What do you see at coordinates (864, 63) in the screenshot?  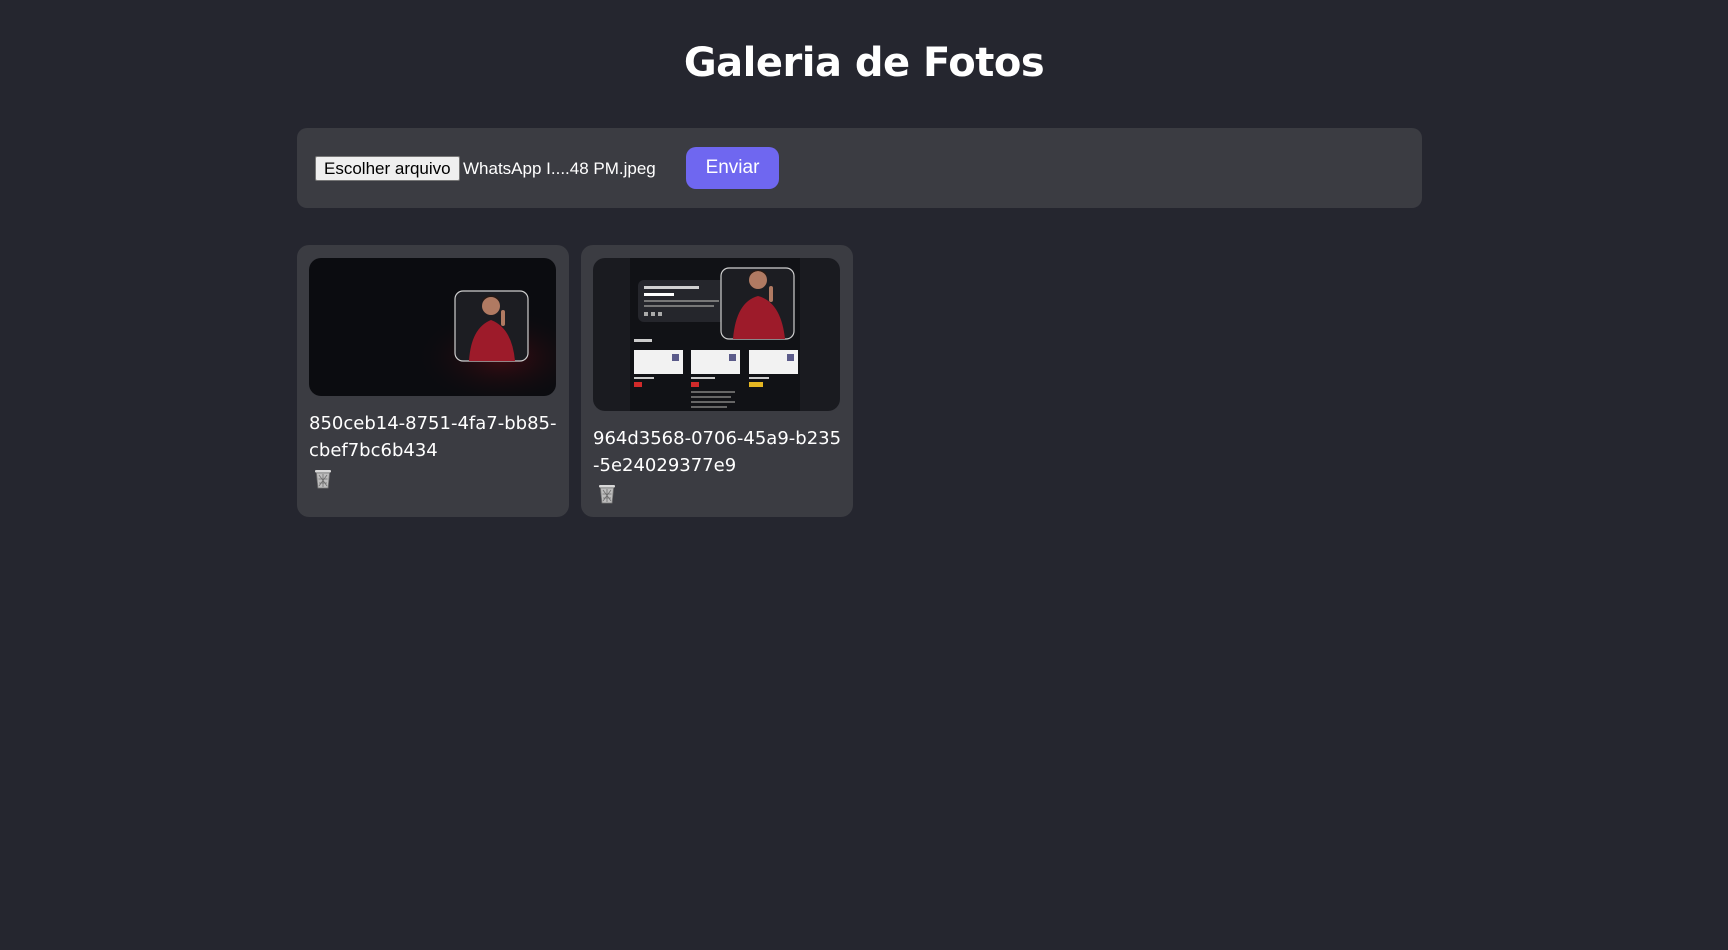 I see `page-title: Galeria de Fotos` at bounding box center [864, 63].